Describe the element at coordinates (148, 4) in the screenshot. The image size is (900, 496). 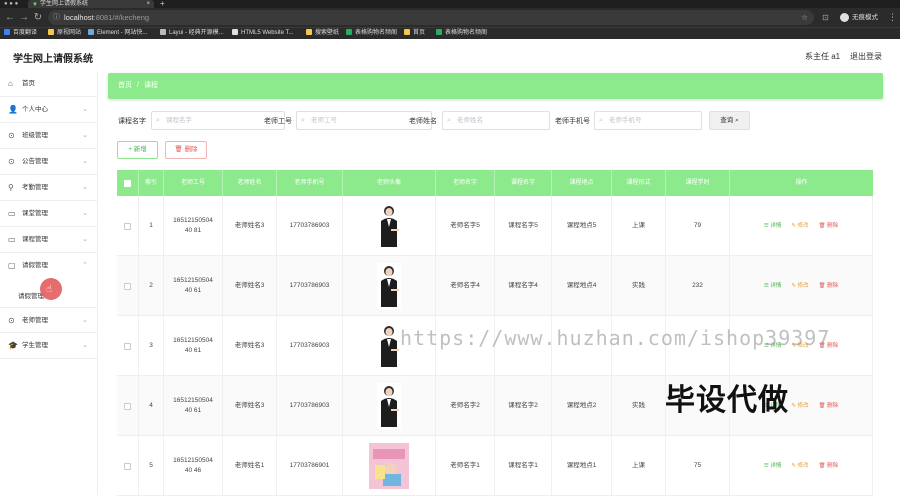
I see `close-tab-icon: ×` at that location.